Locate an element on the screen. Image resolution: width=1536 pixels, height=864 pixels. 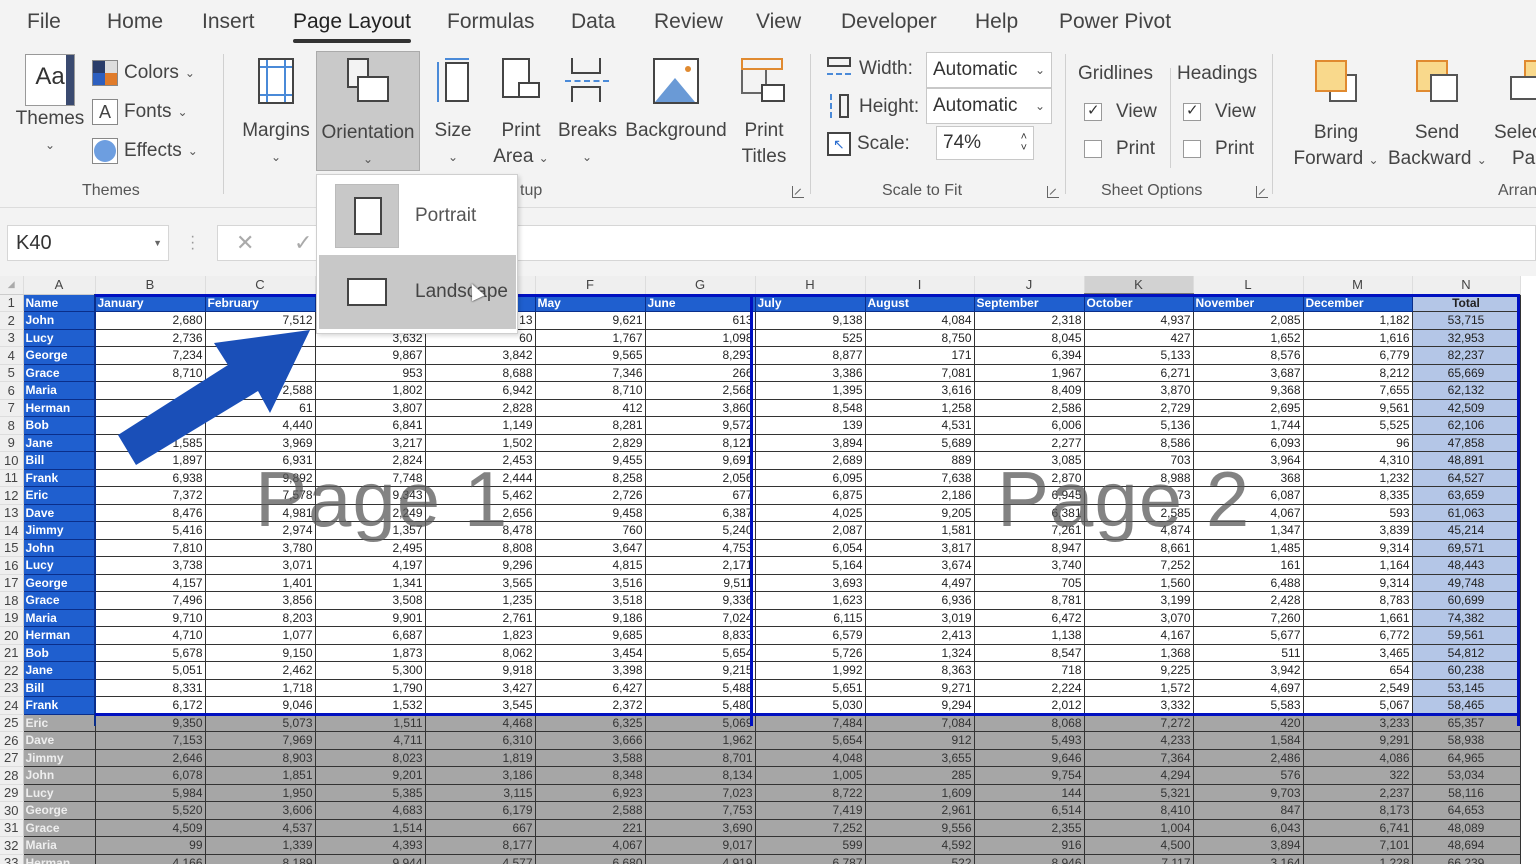
cell: 2,761 is located at coordinates (480, 617).